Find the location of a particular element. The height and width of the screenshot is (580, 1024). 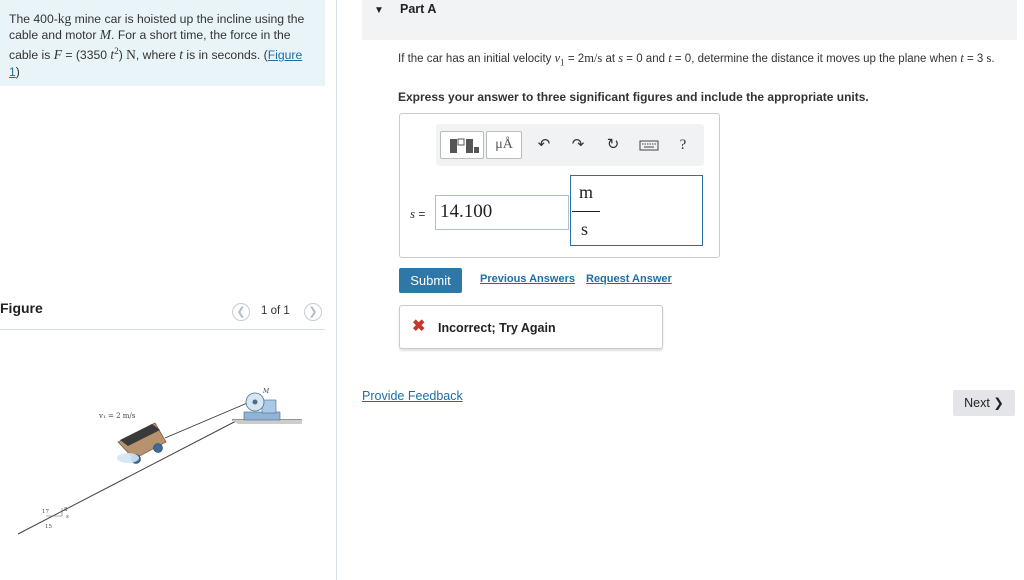

request-answer-link: Request Answer is located at coordinates (629, 279).